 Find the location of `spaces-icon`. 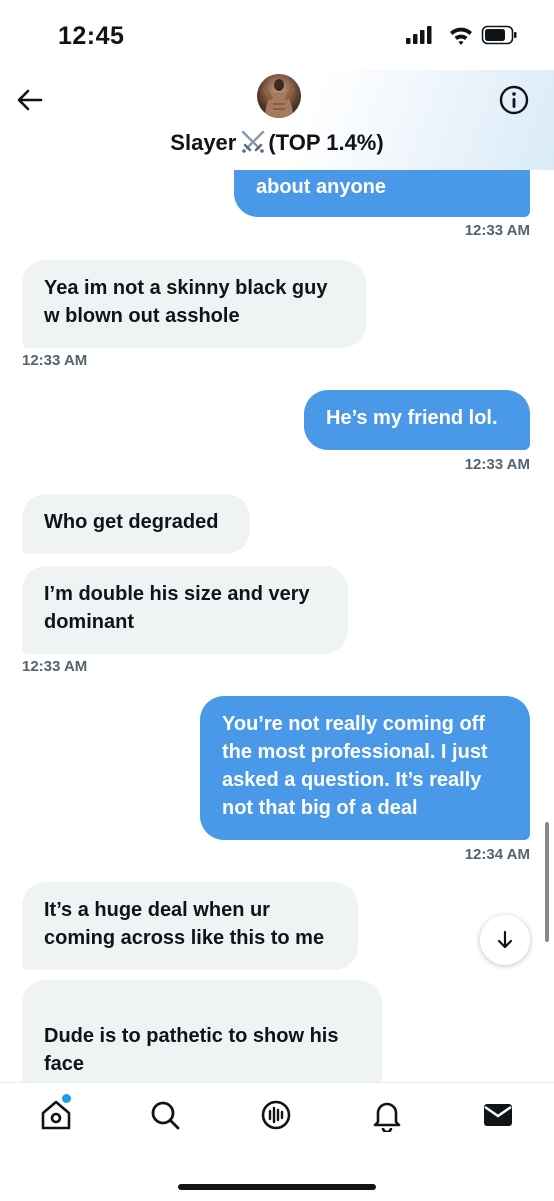

spaces-icon is located at coordinates (276, 1115).